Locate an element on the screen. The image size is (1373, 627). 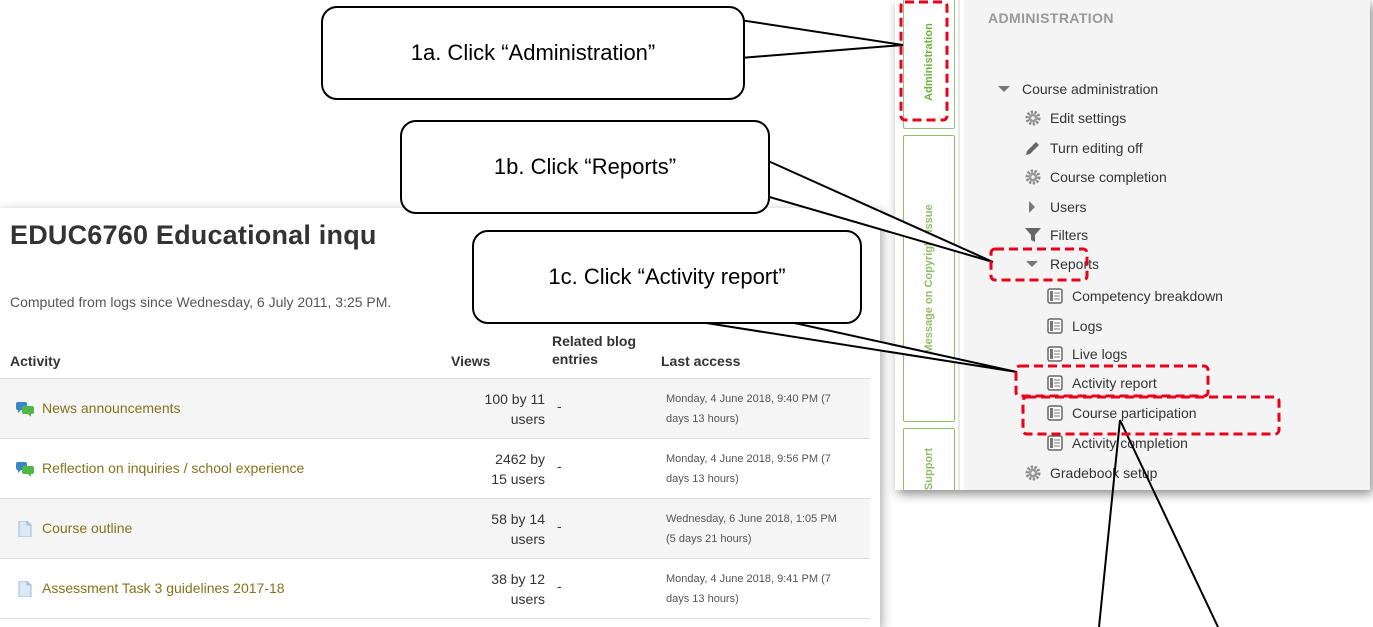
administration-heading: ADMINISTRATION is located at coordinates (1051, 18).